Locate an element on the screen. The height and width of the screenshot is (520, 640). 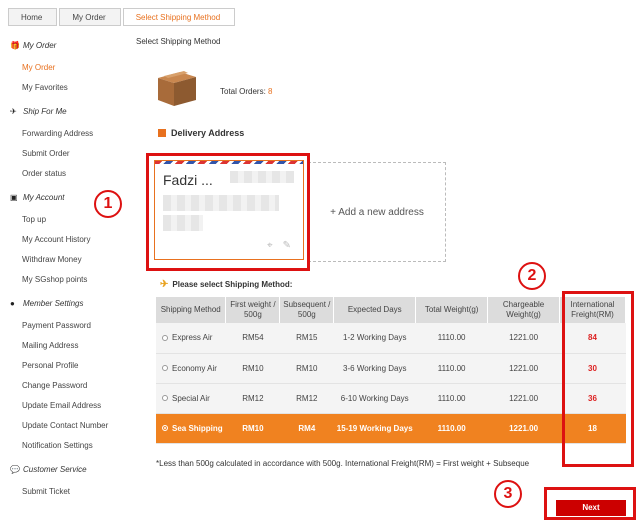
col-shipping-method: Shipping Method is located at coordinates (191, 310).